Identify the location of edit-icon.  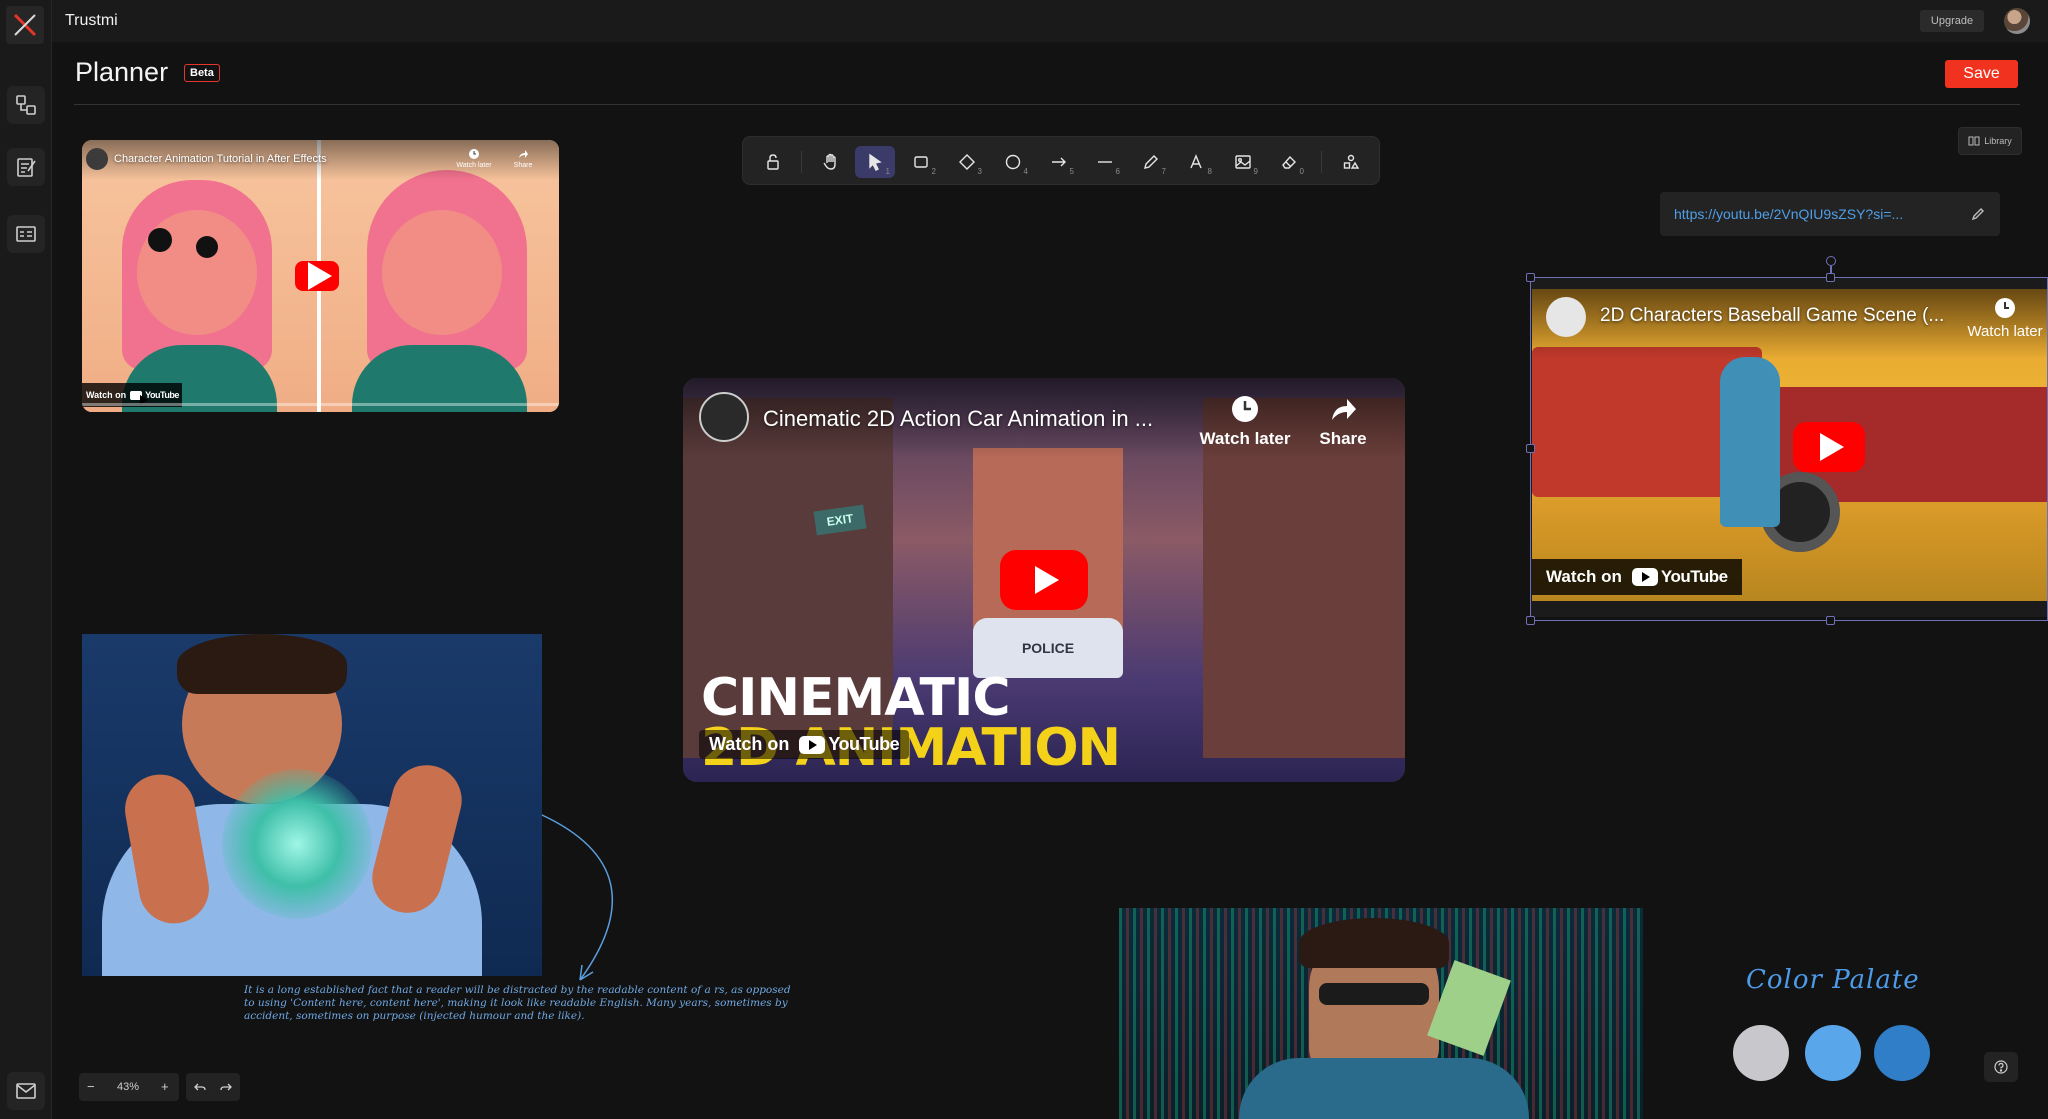
(1978, 214).